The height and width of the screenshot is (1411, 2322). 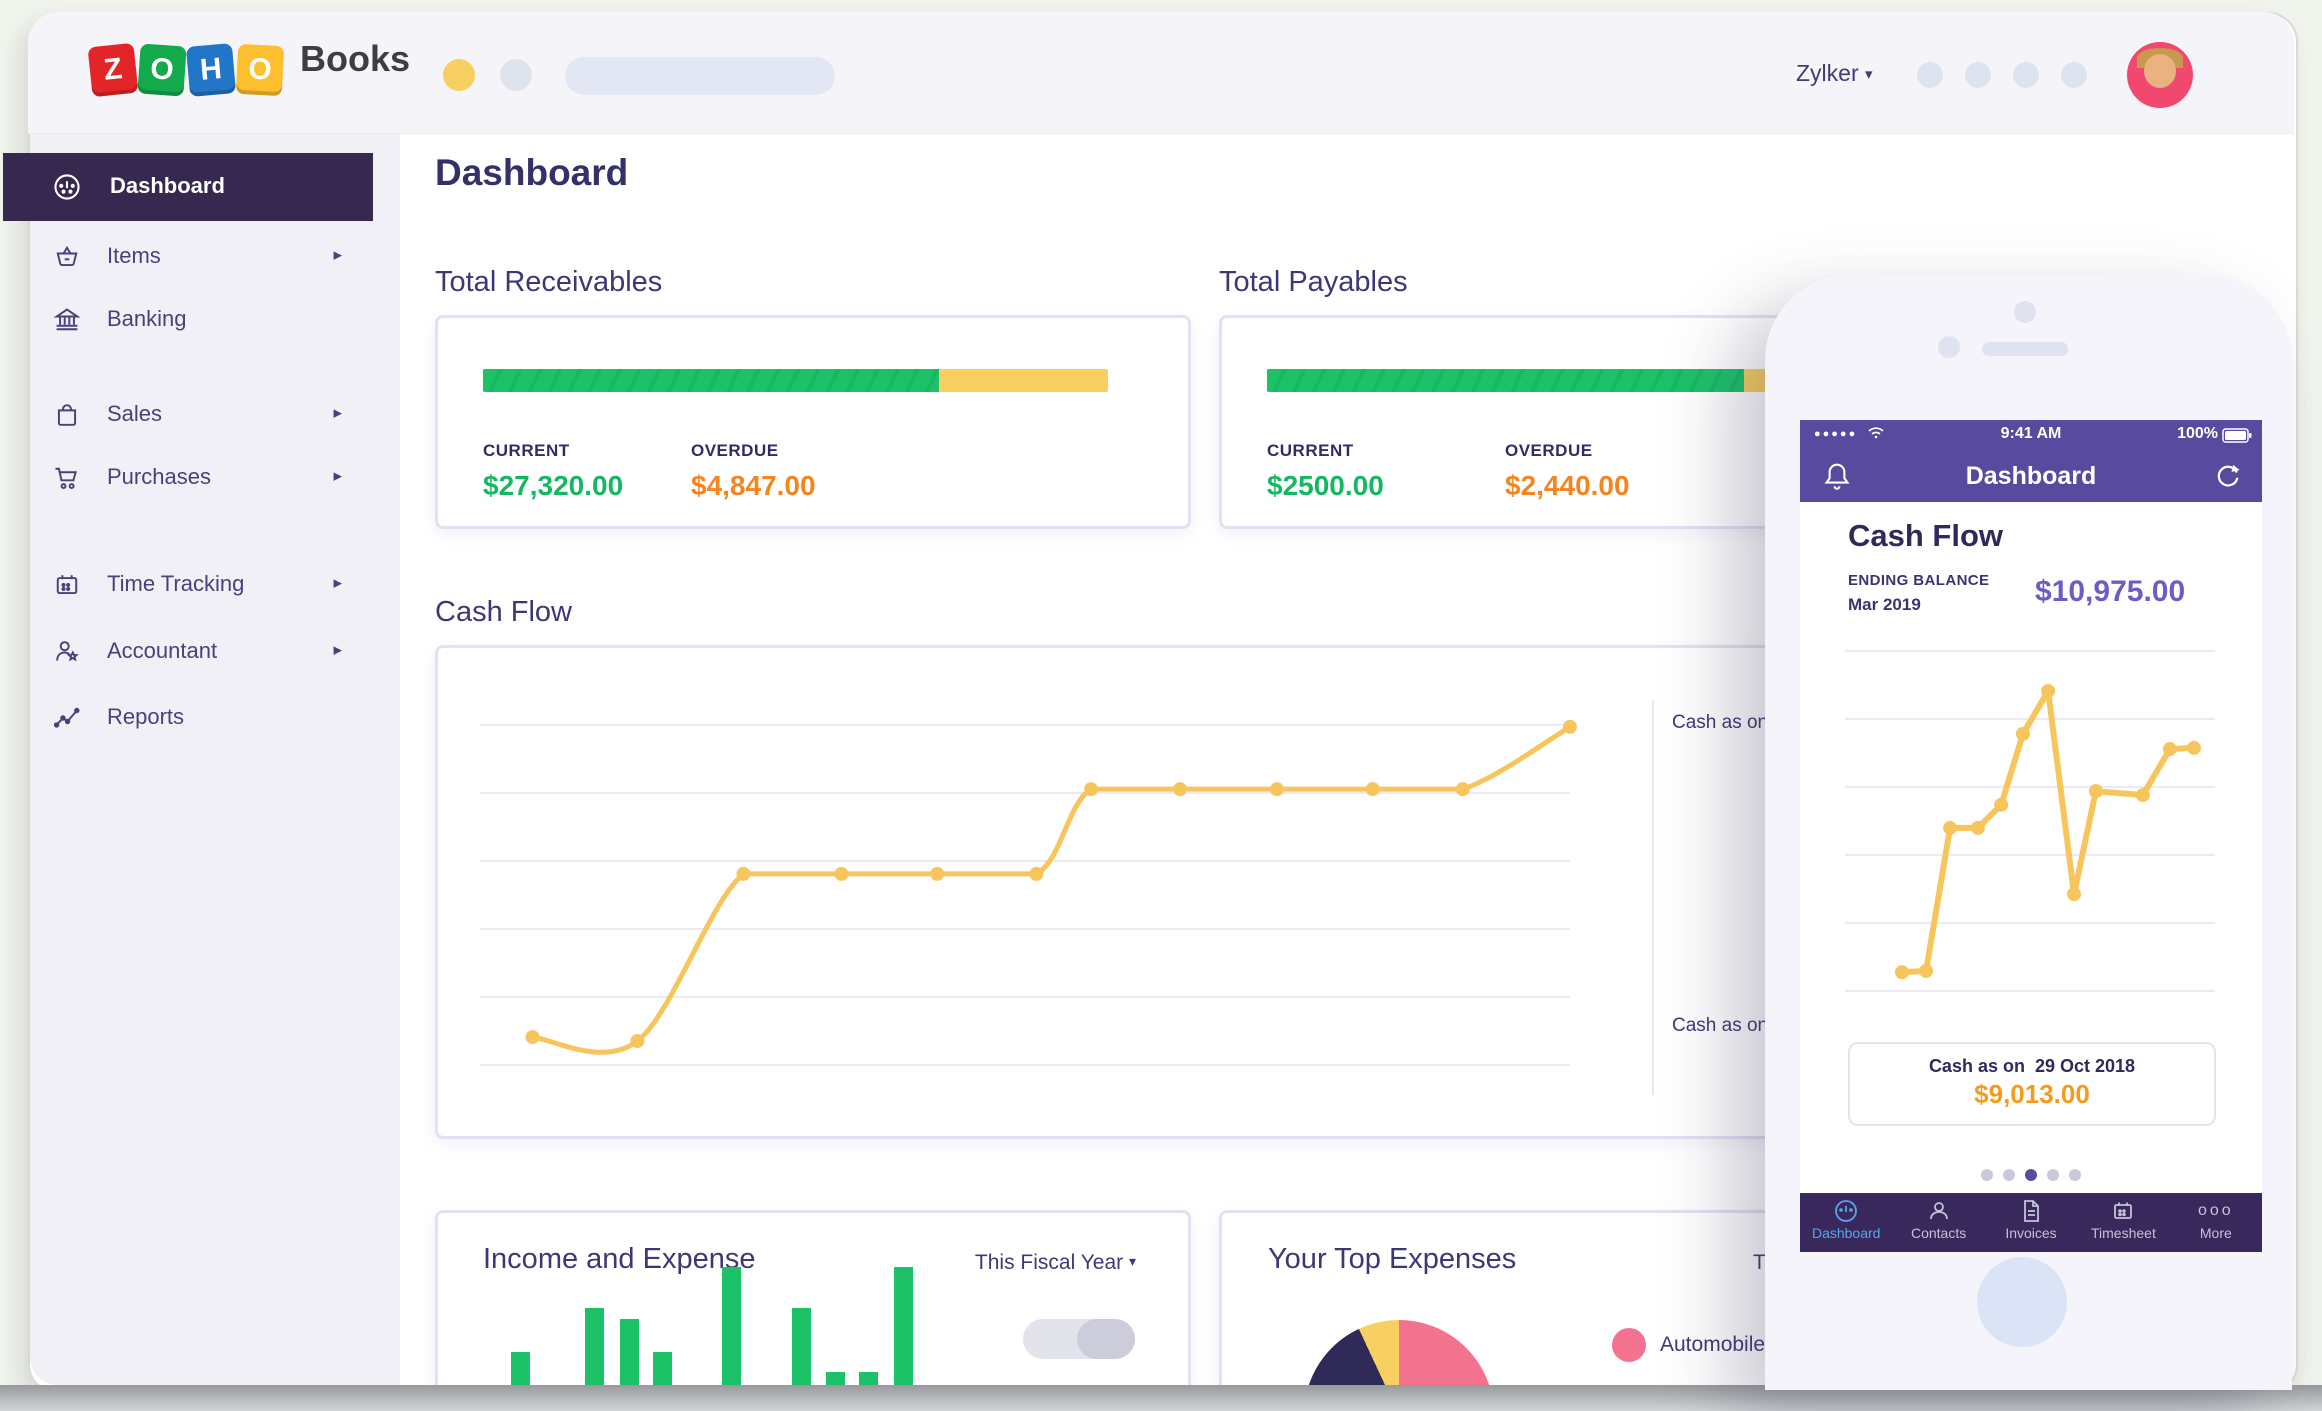 I want to click on sidebar-item-items: Items ▸, so click(x=185, y=257).